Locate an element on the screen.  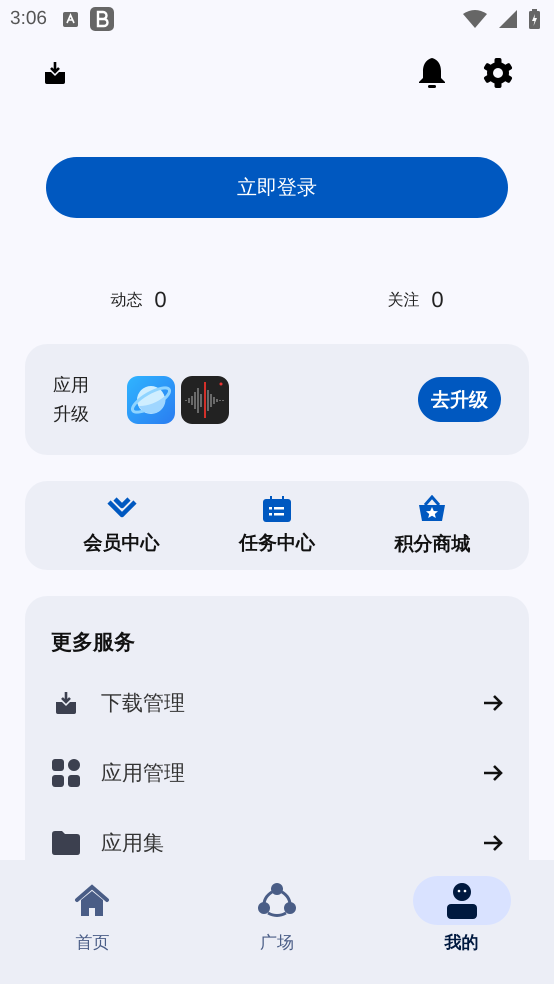
home-icon is located at coordinates (92, 901).